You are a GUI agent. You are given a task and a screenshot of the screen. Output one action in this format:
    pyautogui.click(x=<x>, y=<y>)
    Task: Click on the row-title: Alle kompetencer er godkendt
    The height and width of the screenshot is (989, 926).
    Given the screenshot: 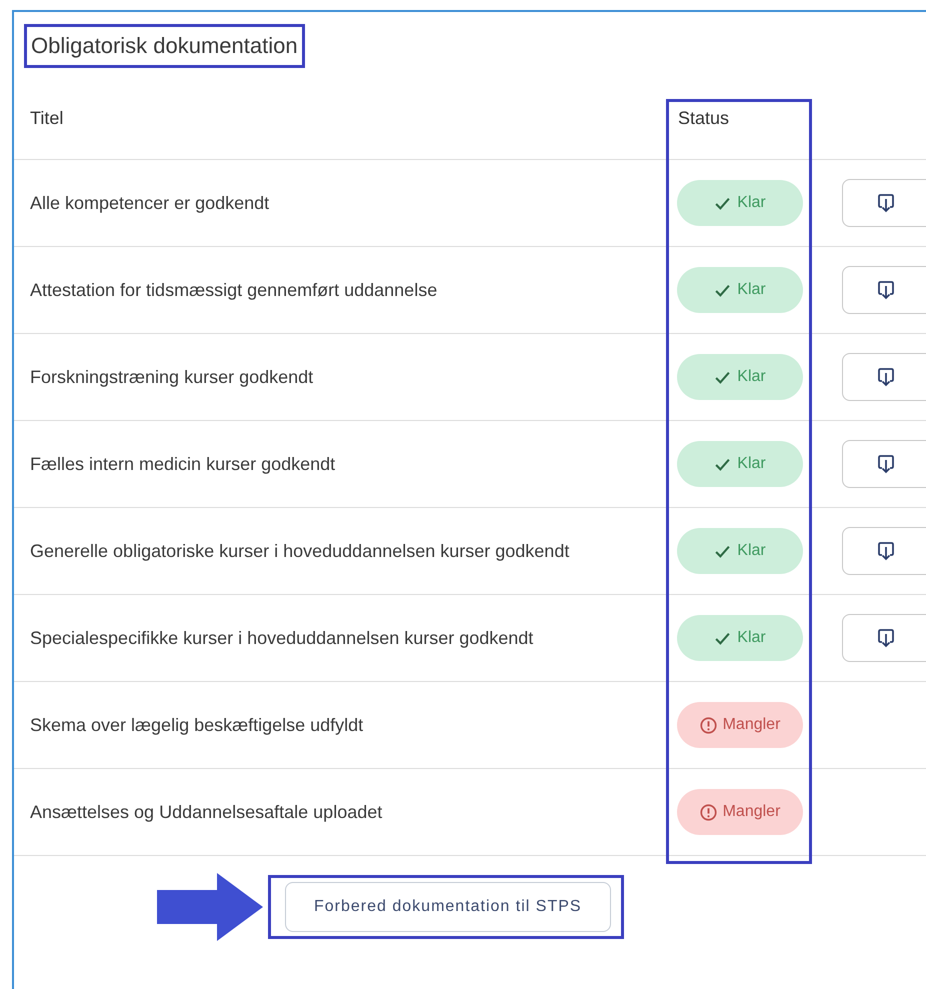 What is the action you would take?
    pyautogui.click(x=150, y=203)
    